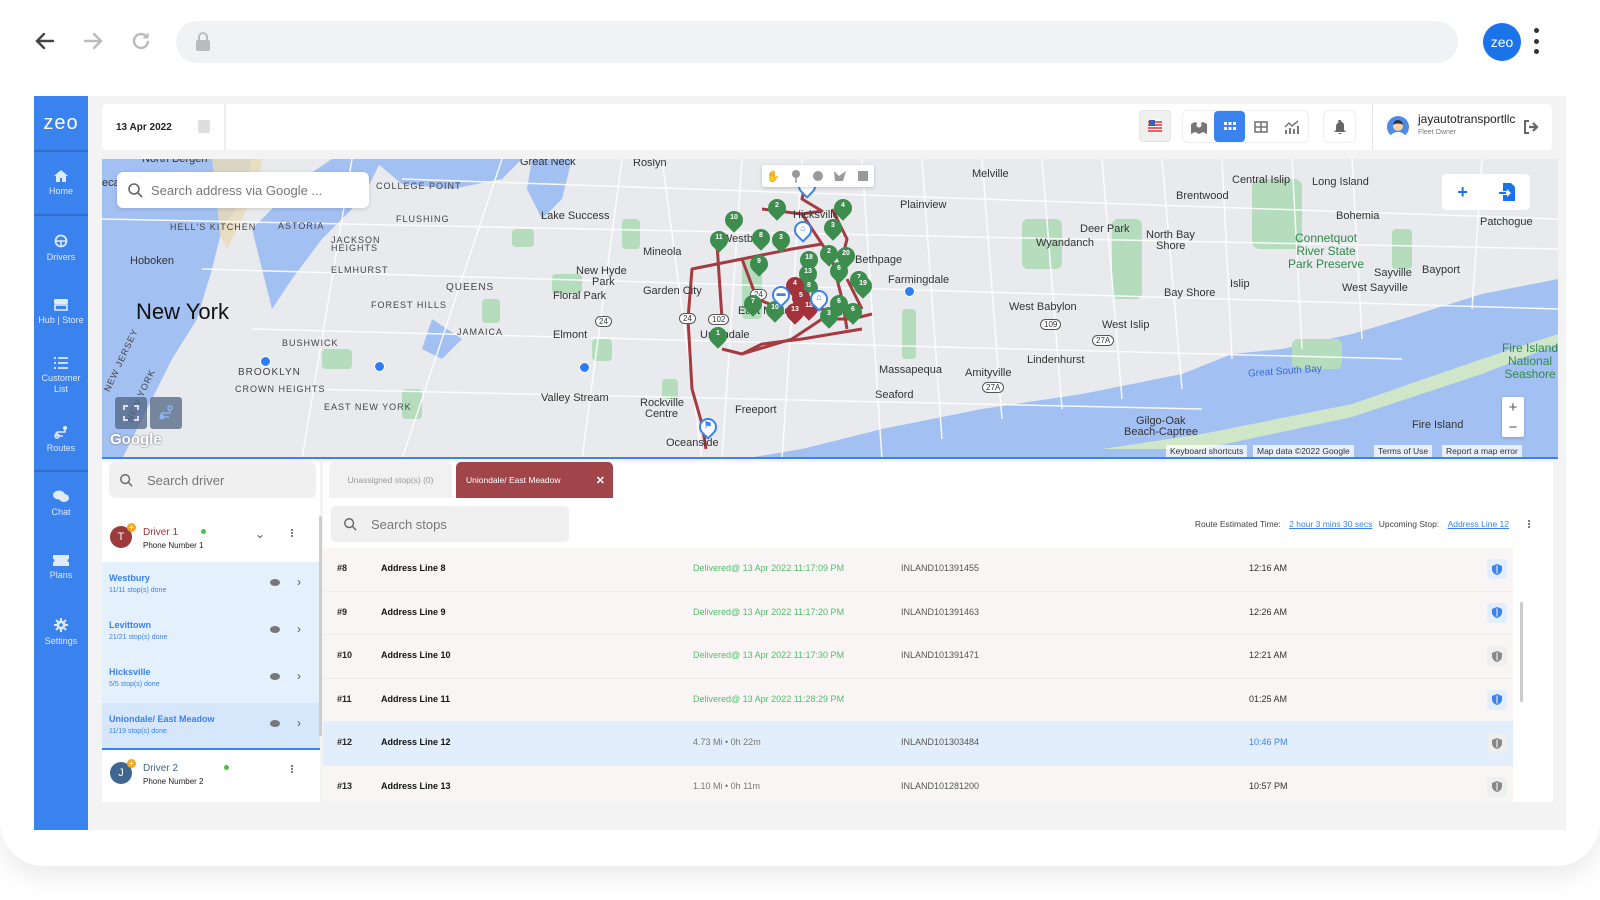 The width and height of the screenshot is (1600, 900). I want to click on route-estimated-link: 2 hour 3 mins 30 secs, so click(1330, 524).